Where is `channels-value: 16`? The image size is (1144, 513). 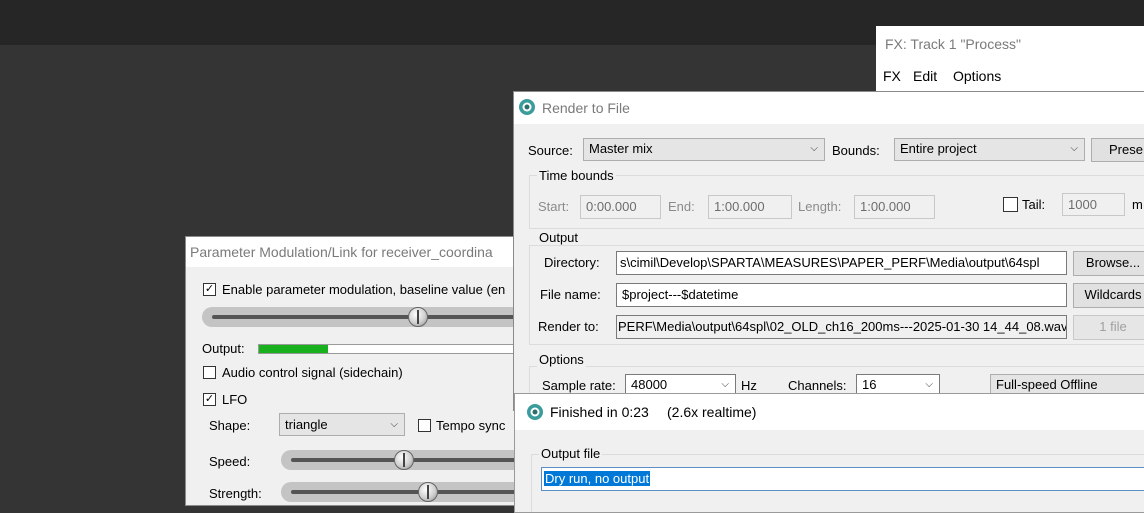
channels-value: 16 is located at coordinates (869, 384).